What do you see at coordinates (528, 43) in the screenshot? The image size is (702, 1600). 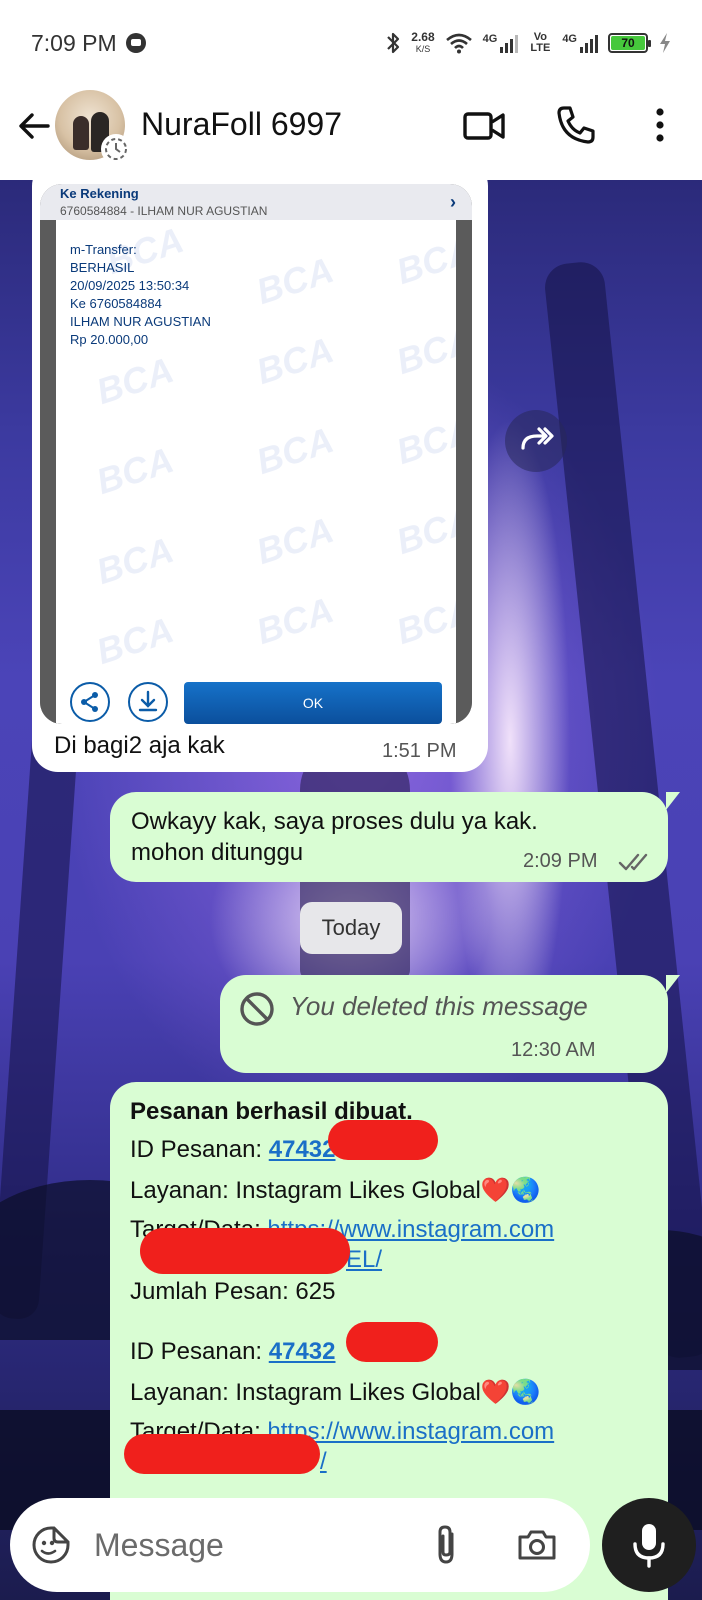 I see `status-icons: 2.68 K/S 4G Vo LTE 4G 70` at bounding box center [528, 43].